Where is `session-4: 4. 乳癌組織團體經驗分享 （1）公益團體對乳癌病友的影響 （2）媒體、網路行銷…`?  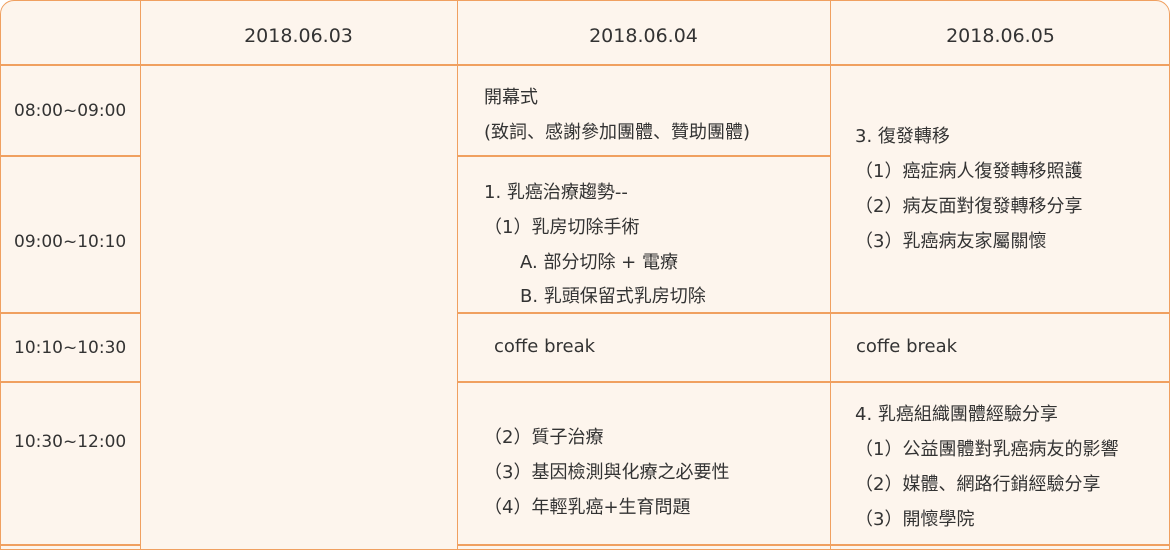 session-4: 4. 乳癌組織團體經驗分享 （1）公益團體對乳癌病友的影響 （2）媒體、網路行銷… is located at coordinates (999, 463).